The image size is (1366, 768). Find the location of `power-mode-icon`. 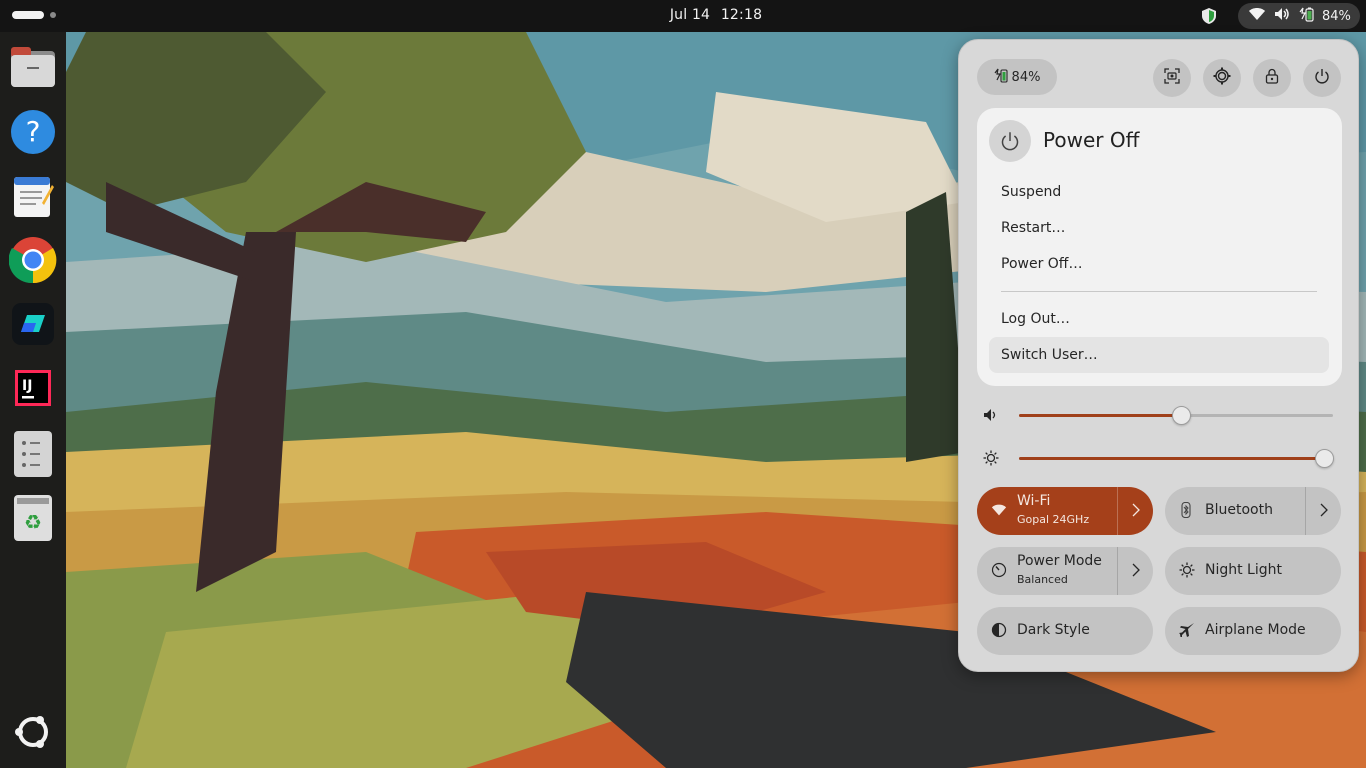

power-mode-icon is located at coordinates (999, 572).